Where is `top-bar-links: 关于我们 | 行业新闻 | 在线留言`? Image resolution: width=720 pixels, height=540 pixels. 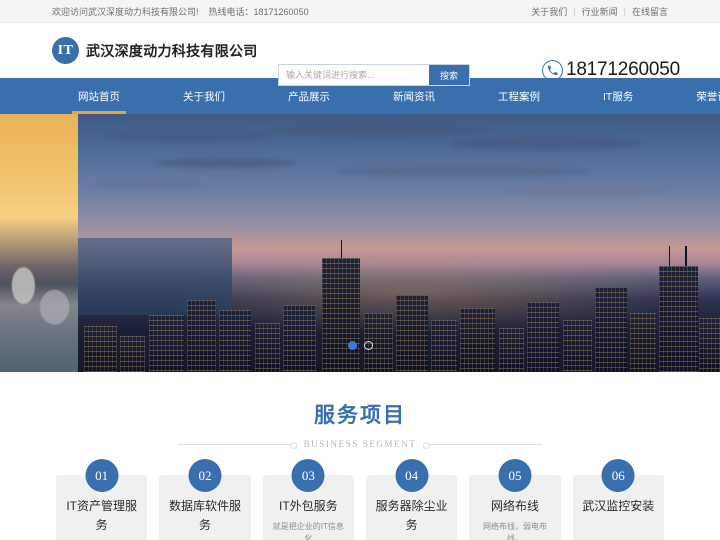 top-bar-links: 关于我们 | 行业新闻 | 在线留言 is located at coordinates (599, 11).